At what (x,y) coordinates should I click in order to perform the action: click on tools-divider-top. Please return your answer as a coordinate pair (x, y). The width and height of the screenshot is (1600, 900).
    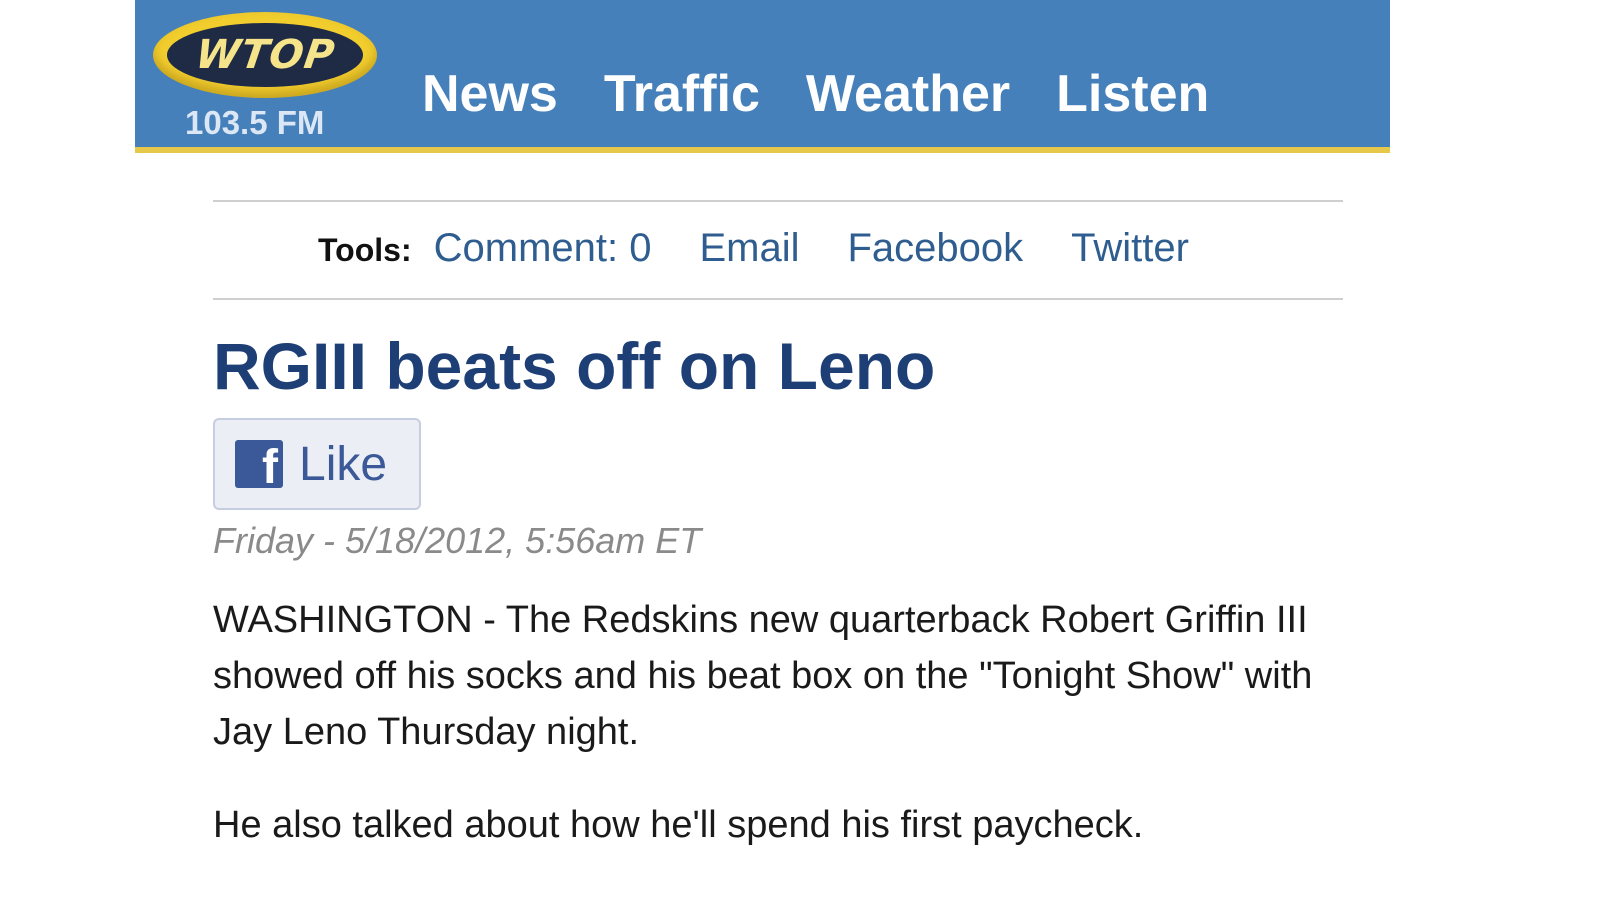
    Looking at the image, I should click on (778, 201).